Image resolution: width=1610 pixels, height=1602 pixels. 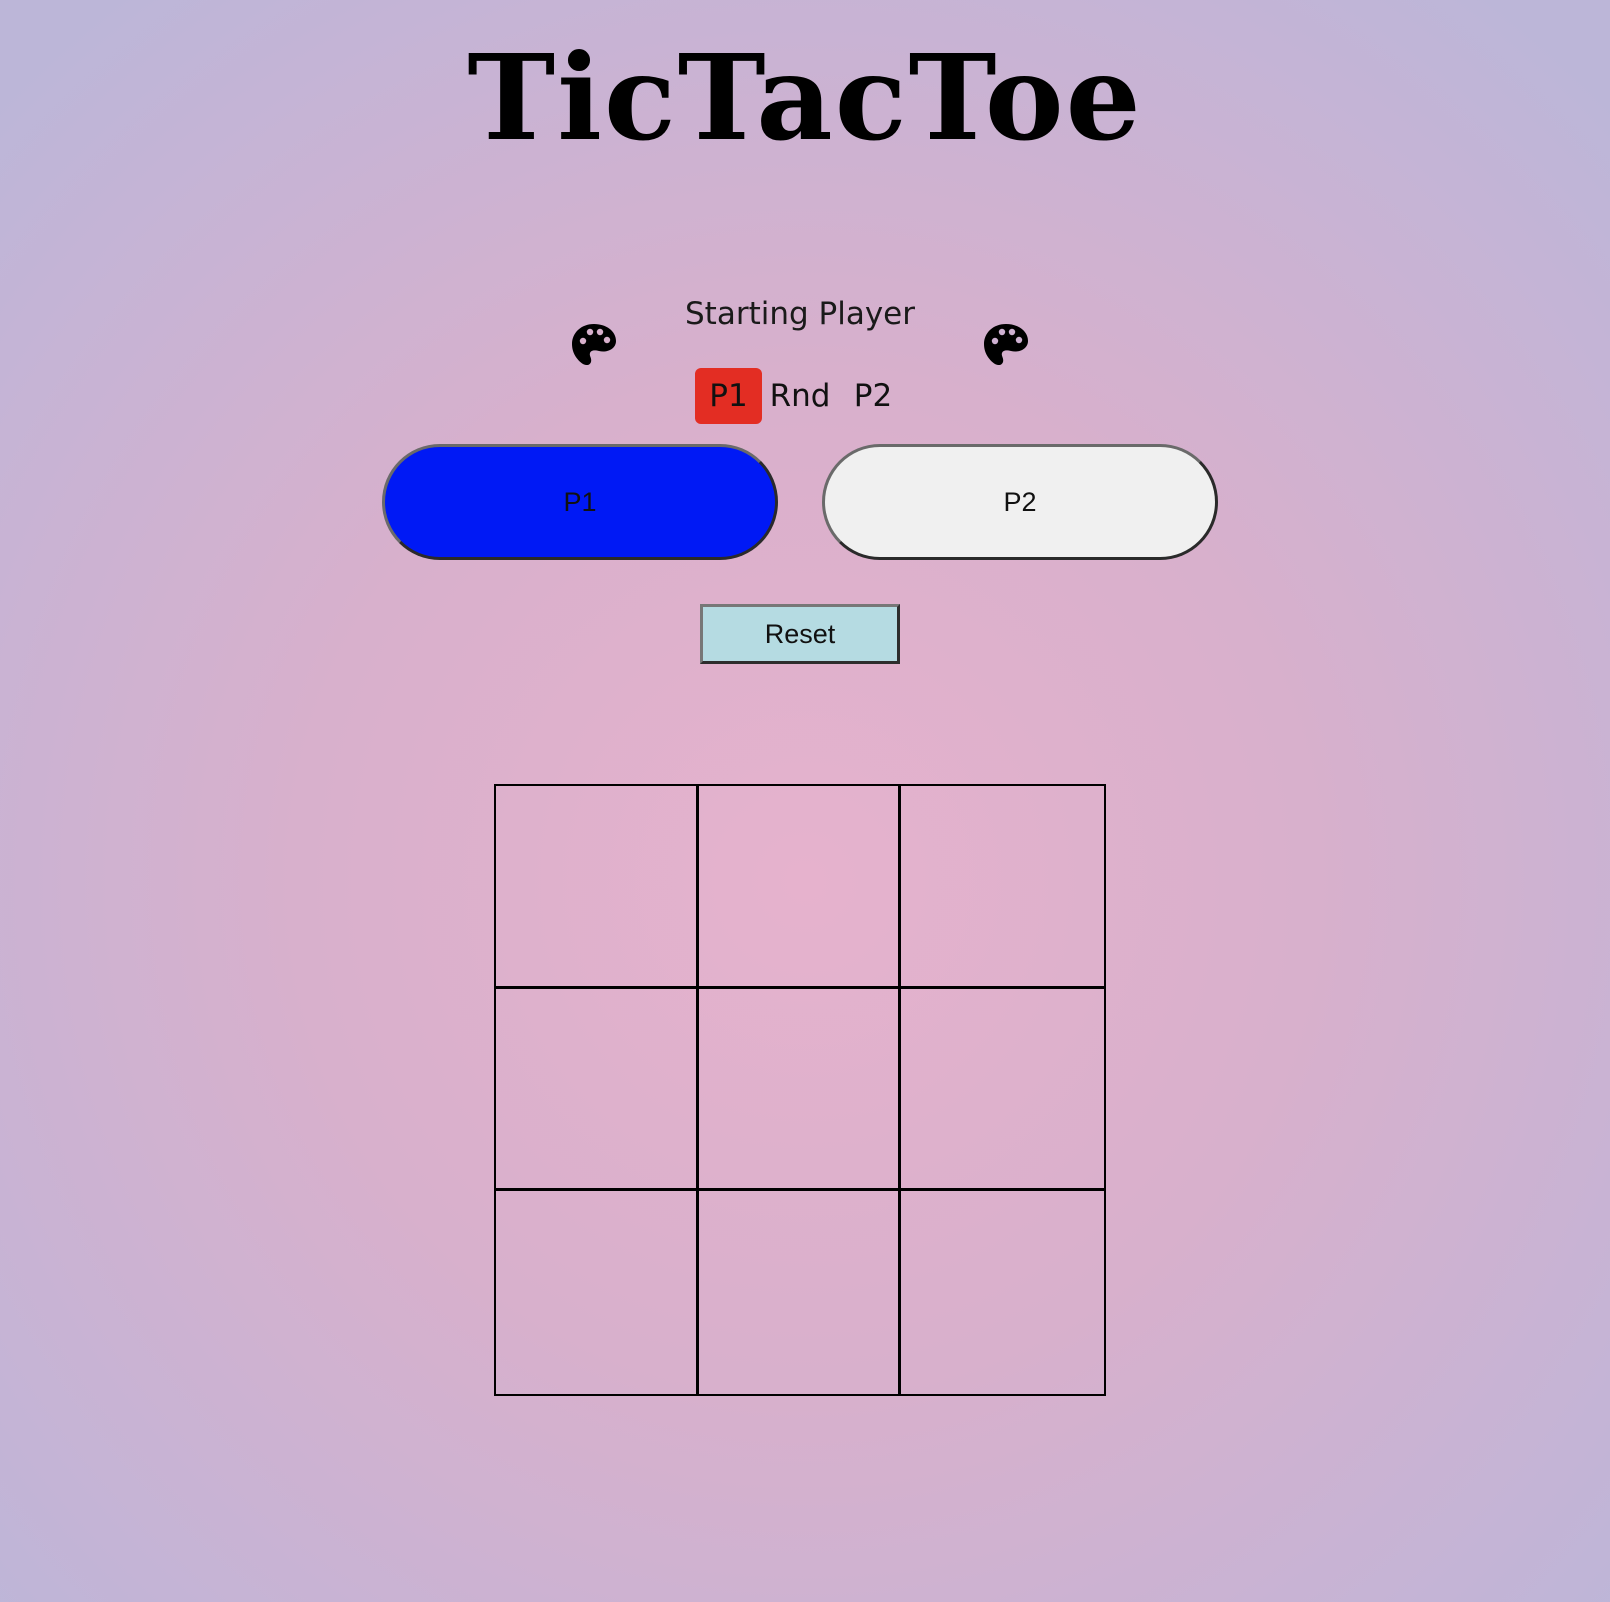 What do you see at coordinates (800, 396) in the screenshot?
I see `start-option-random: Rnd` at bounding box center [800, 396].